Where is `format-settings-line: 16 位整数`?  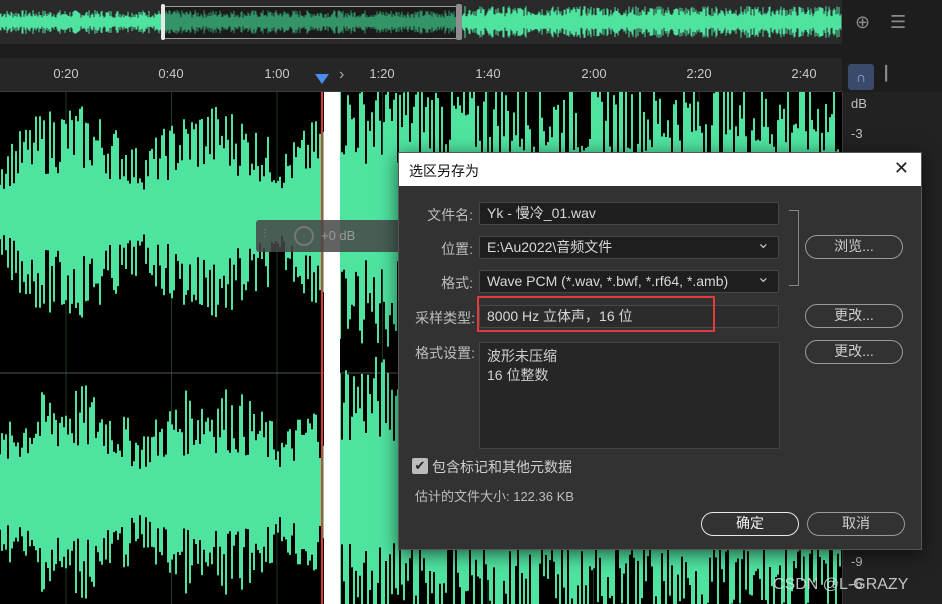
format-settings-line: 16 位整数 is located at coordinates (518, 375).